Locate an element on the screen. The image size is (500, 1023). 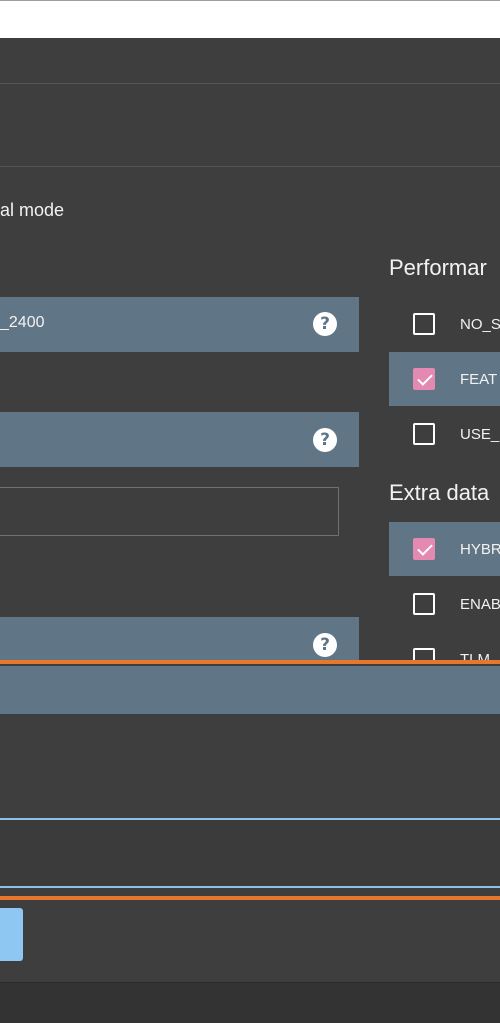
select-field-value: _2400 is located at coordinates (22, 322).